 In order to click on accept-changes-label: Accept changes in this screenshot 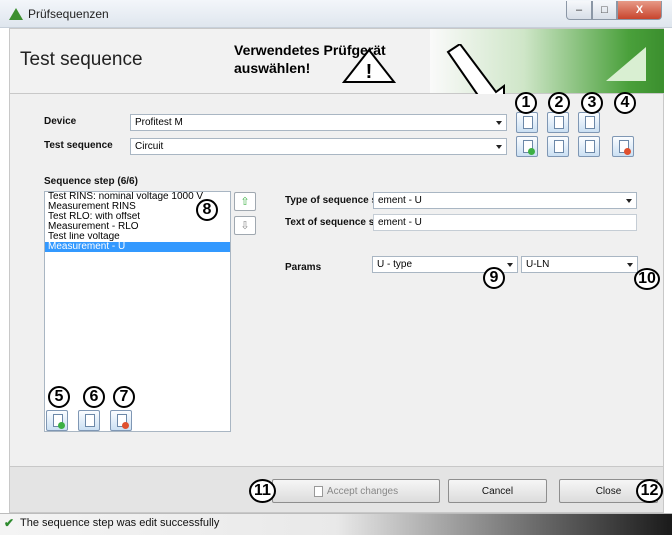, I will do `click(362, 491)`.